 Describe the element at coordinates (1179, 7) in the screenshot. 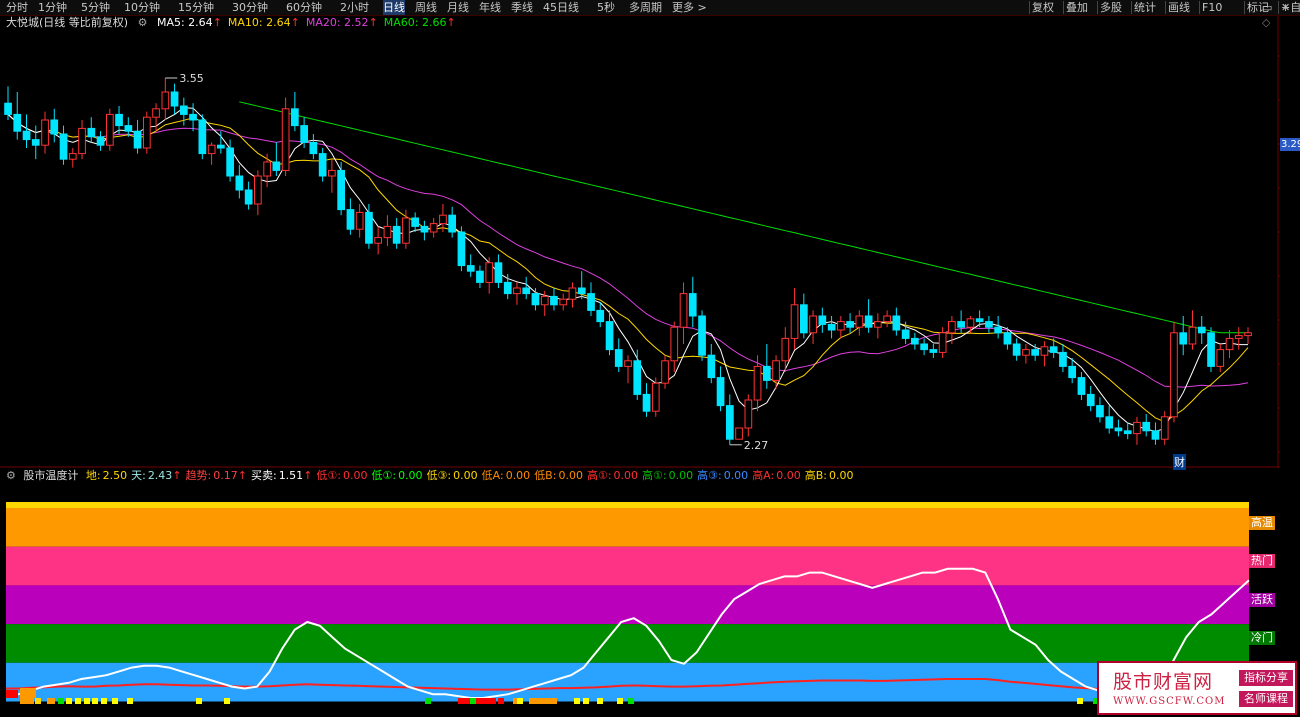

I see `toolbar-button-4: 画线` at that location.